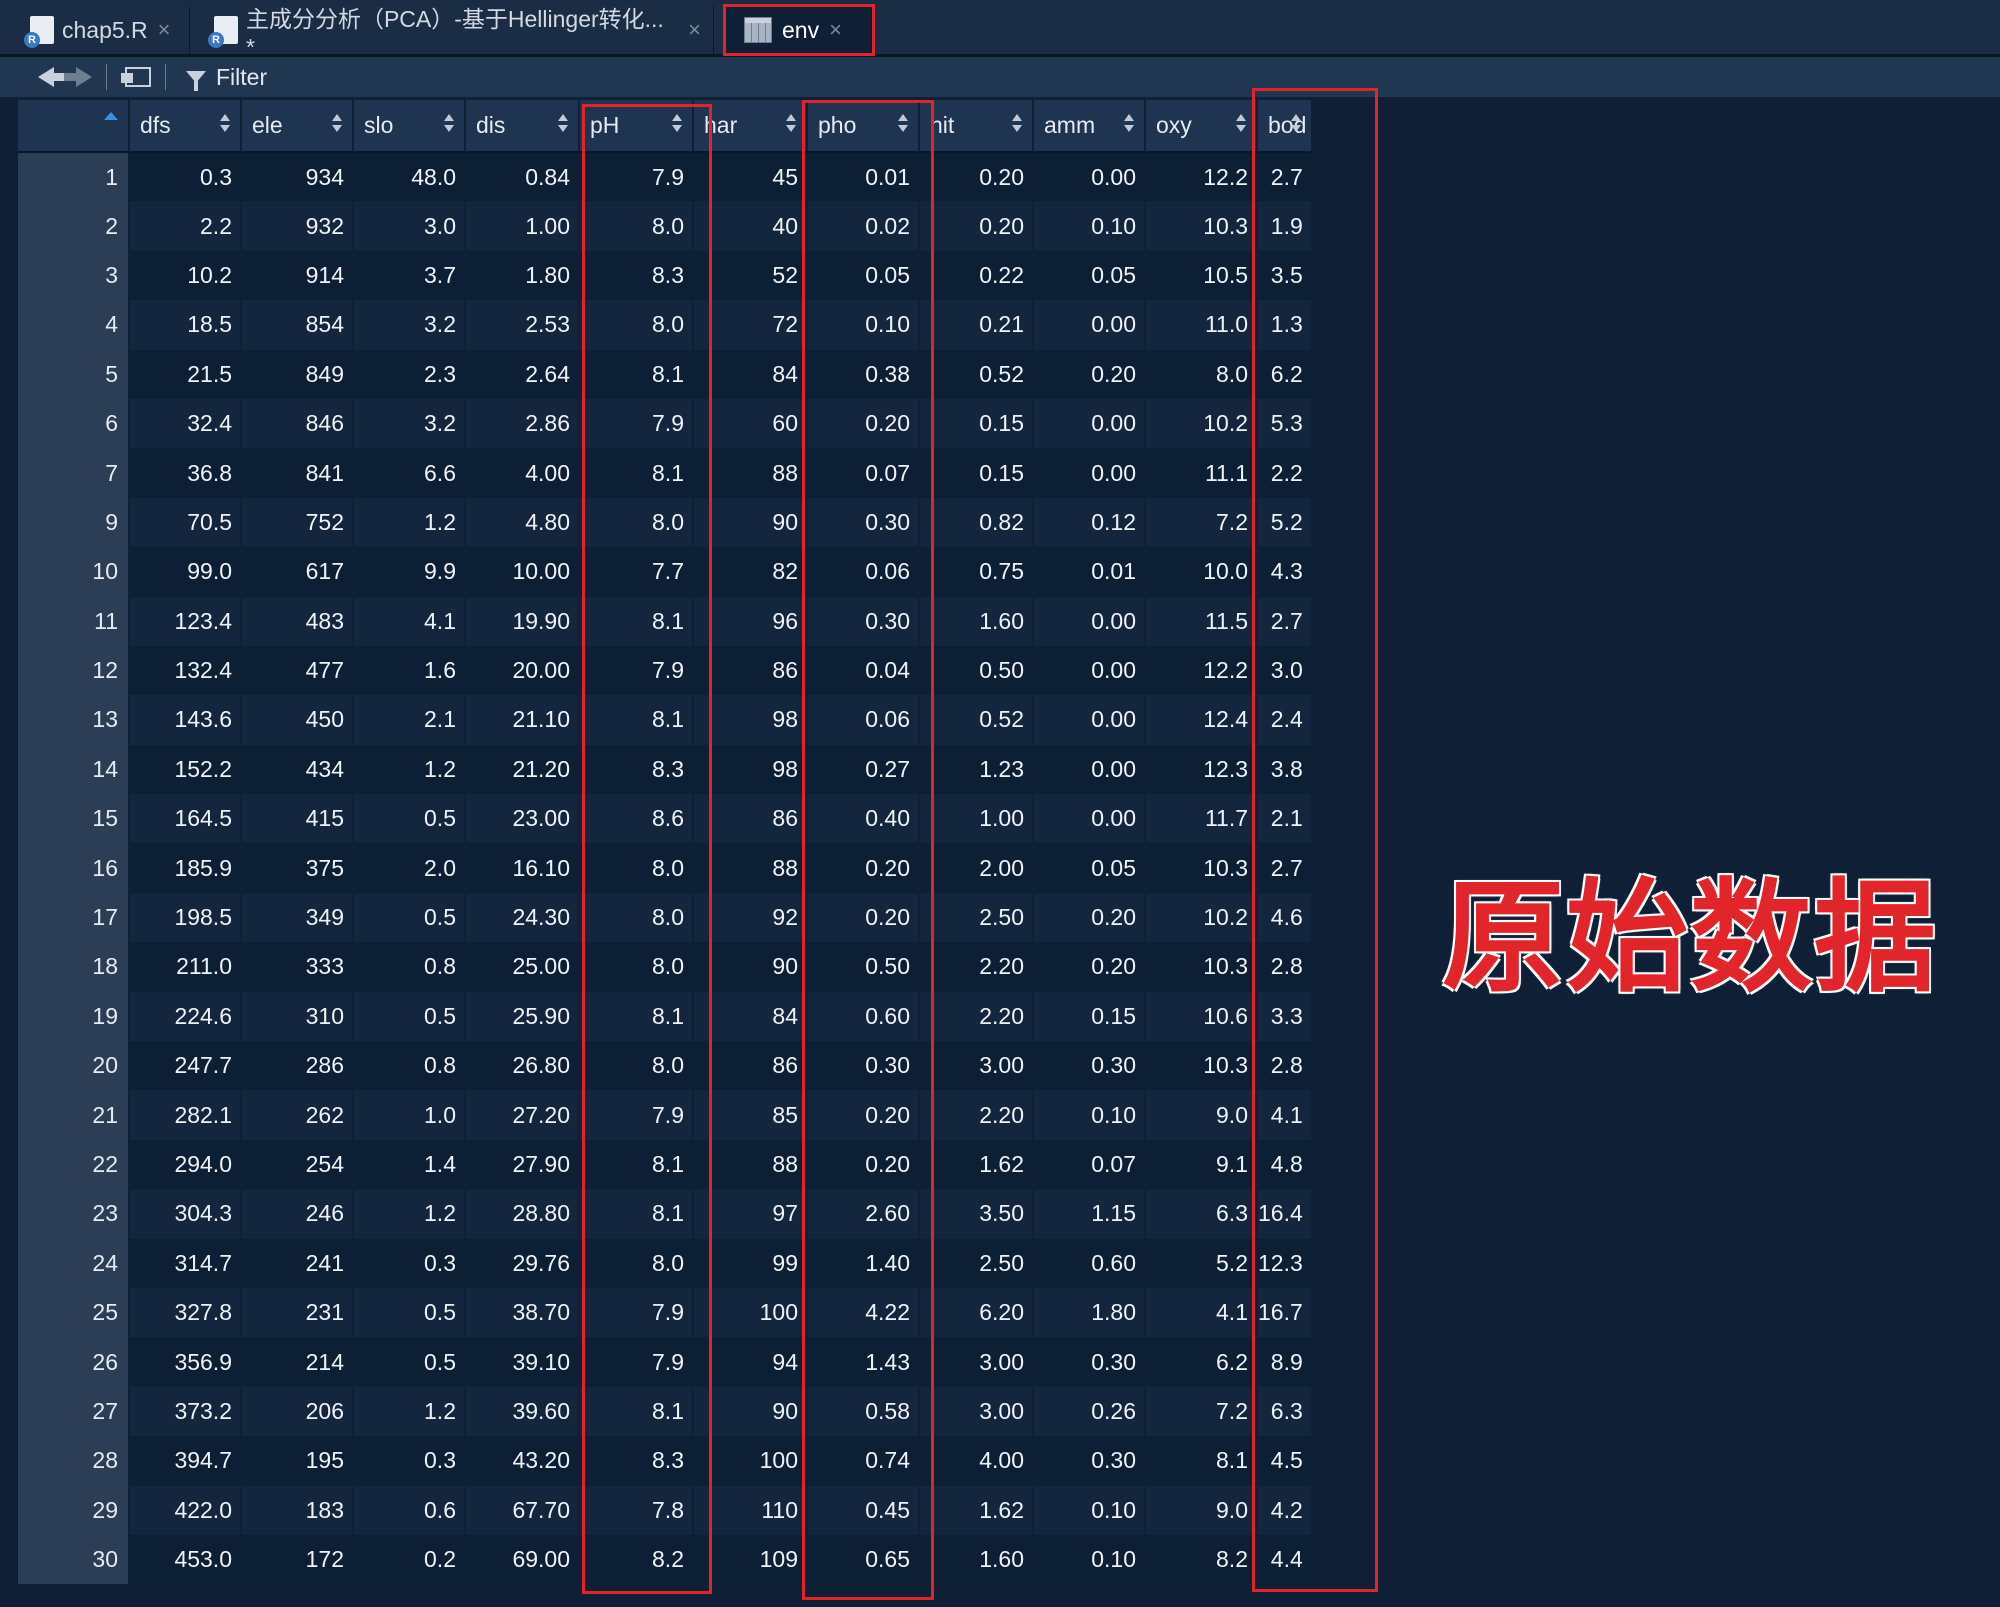 The image size is (2000, 1607). What do you see at coordinates (1201, 1016) in the screenshot?
I see `table-cell: 10.6` at bounding box center [1201, 1016].